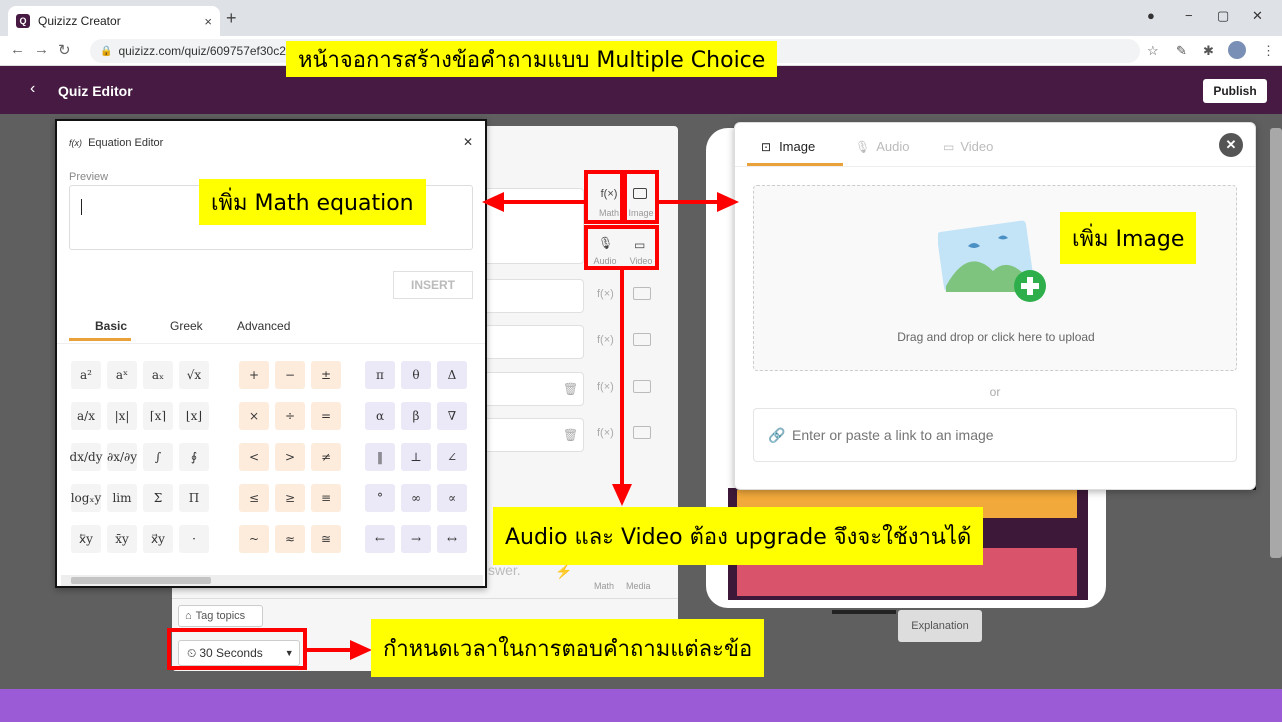 This screenshot has width=1282, height=722. Describe the element at coordinates (122, 457) in the screenshot. I see `equation-key: ∂x/∂y` at that location.